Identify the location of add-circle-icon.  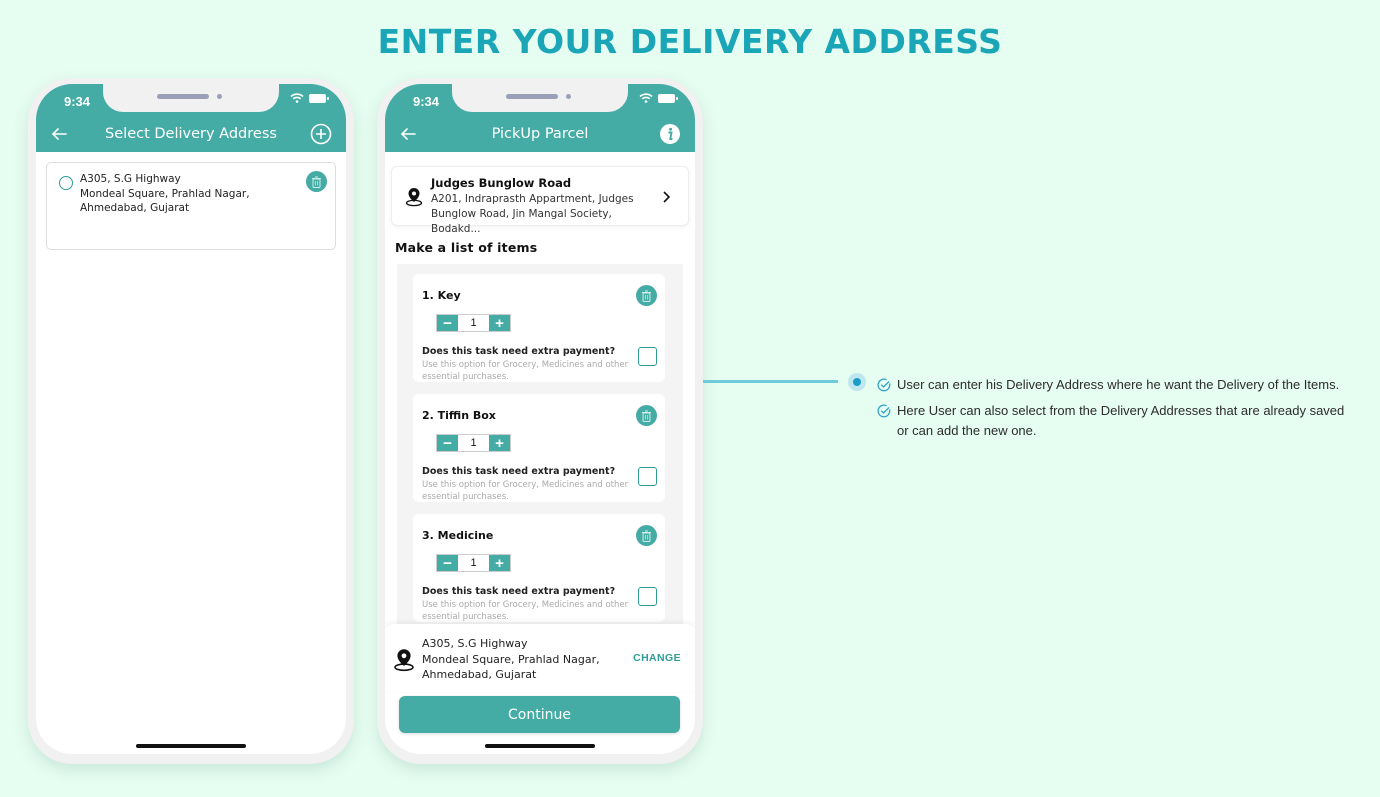
(321, 134).